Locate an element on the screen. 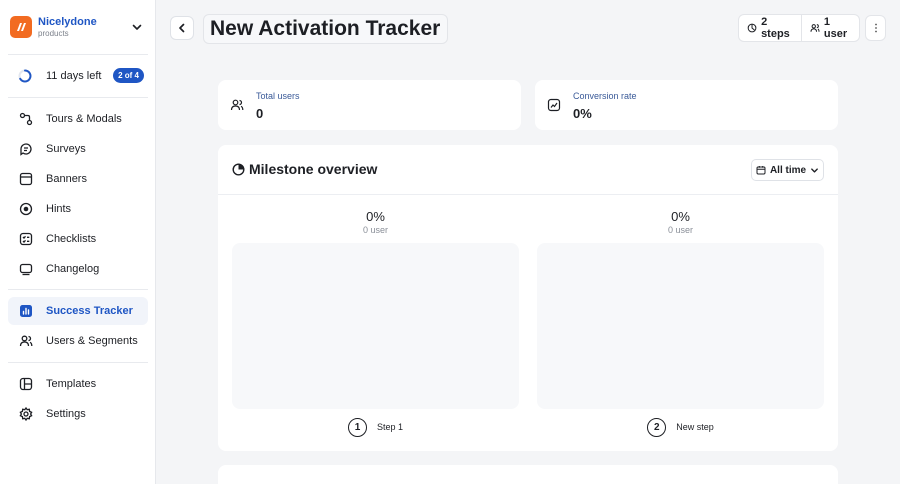 This screenshot has width=900, height=484. step-number: 2 is located at coordinates (657, 427).